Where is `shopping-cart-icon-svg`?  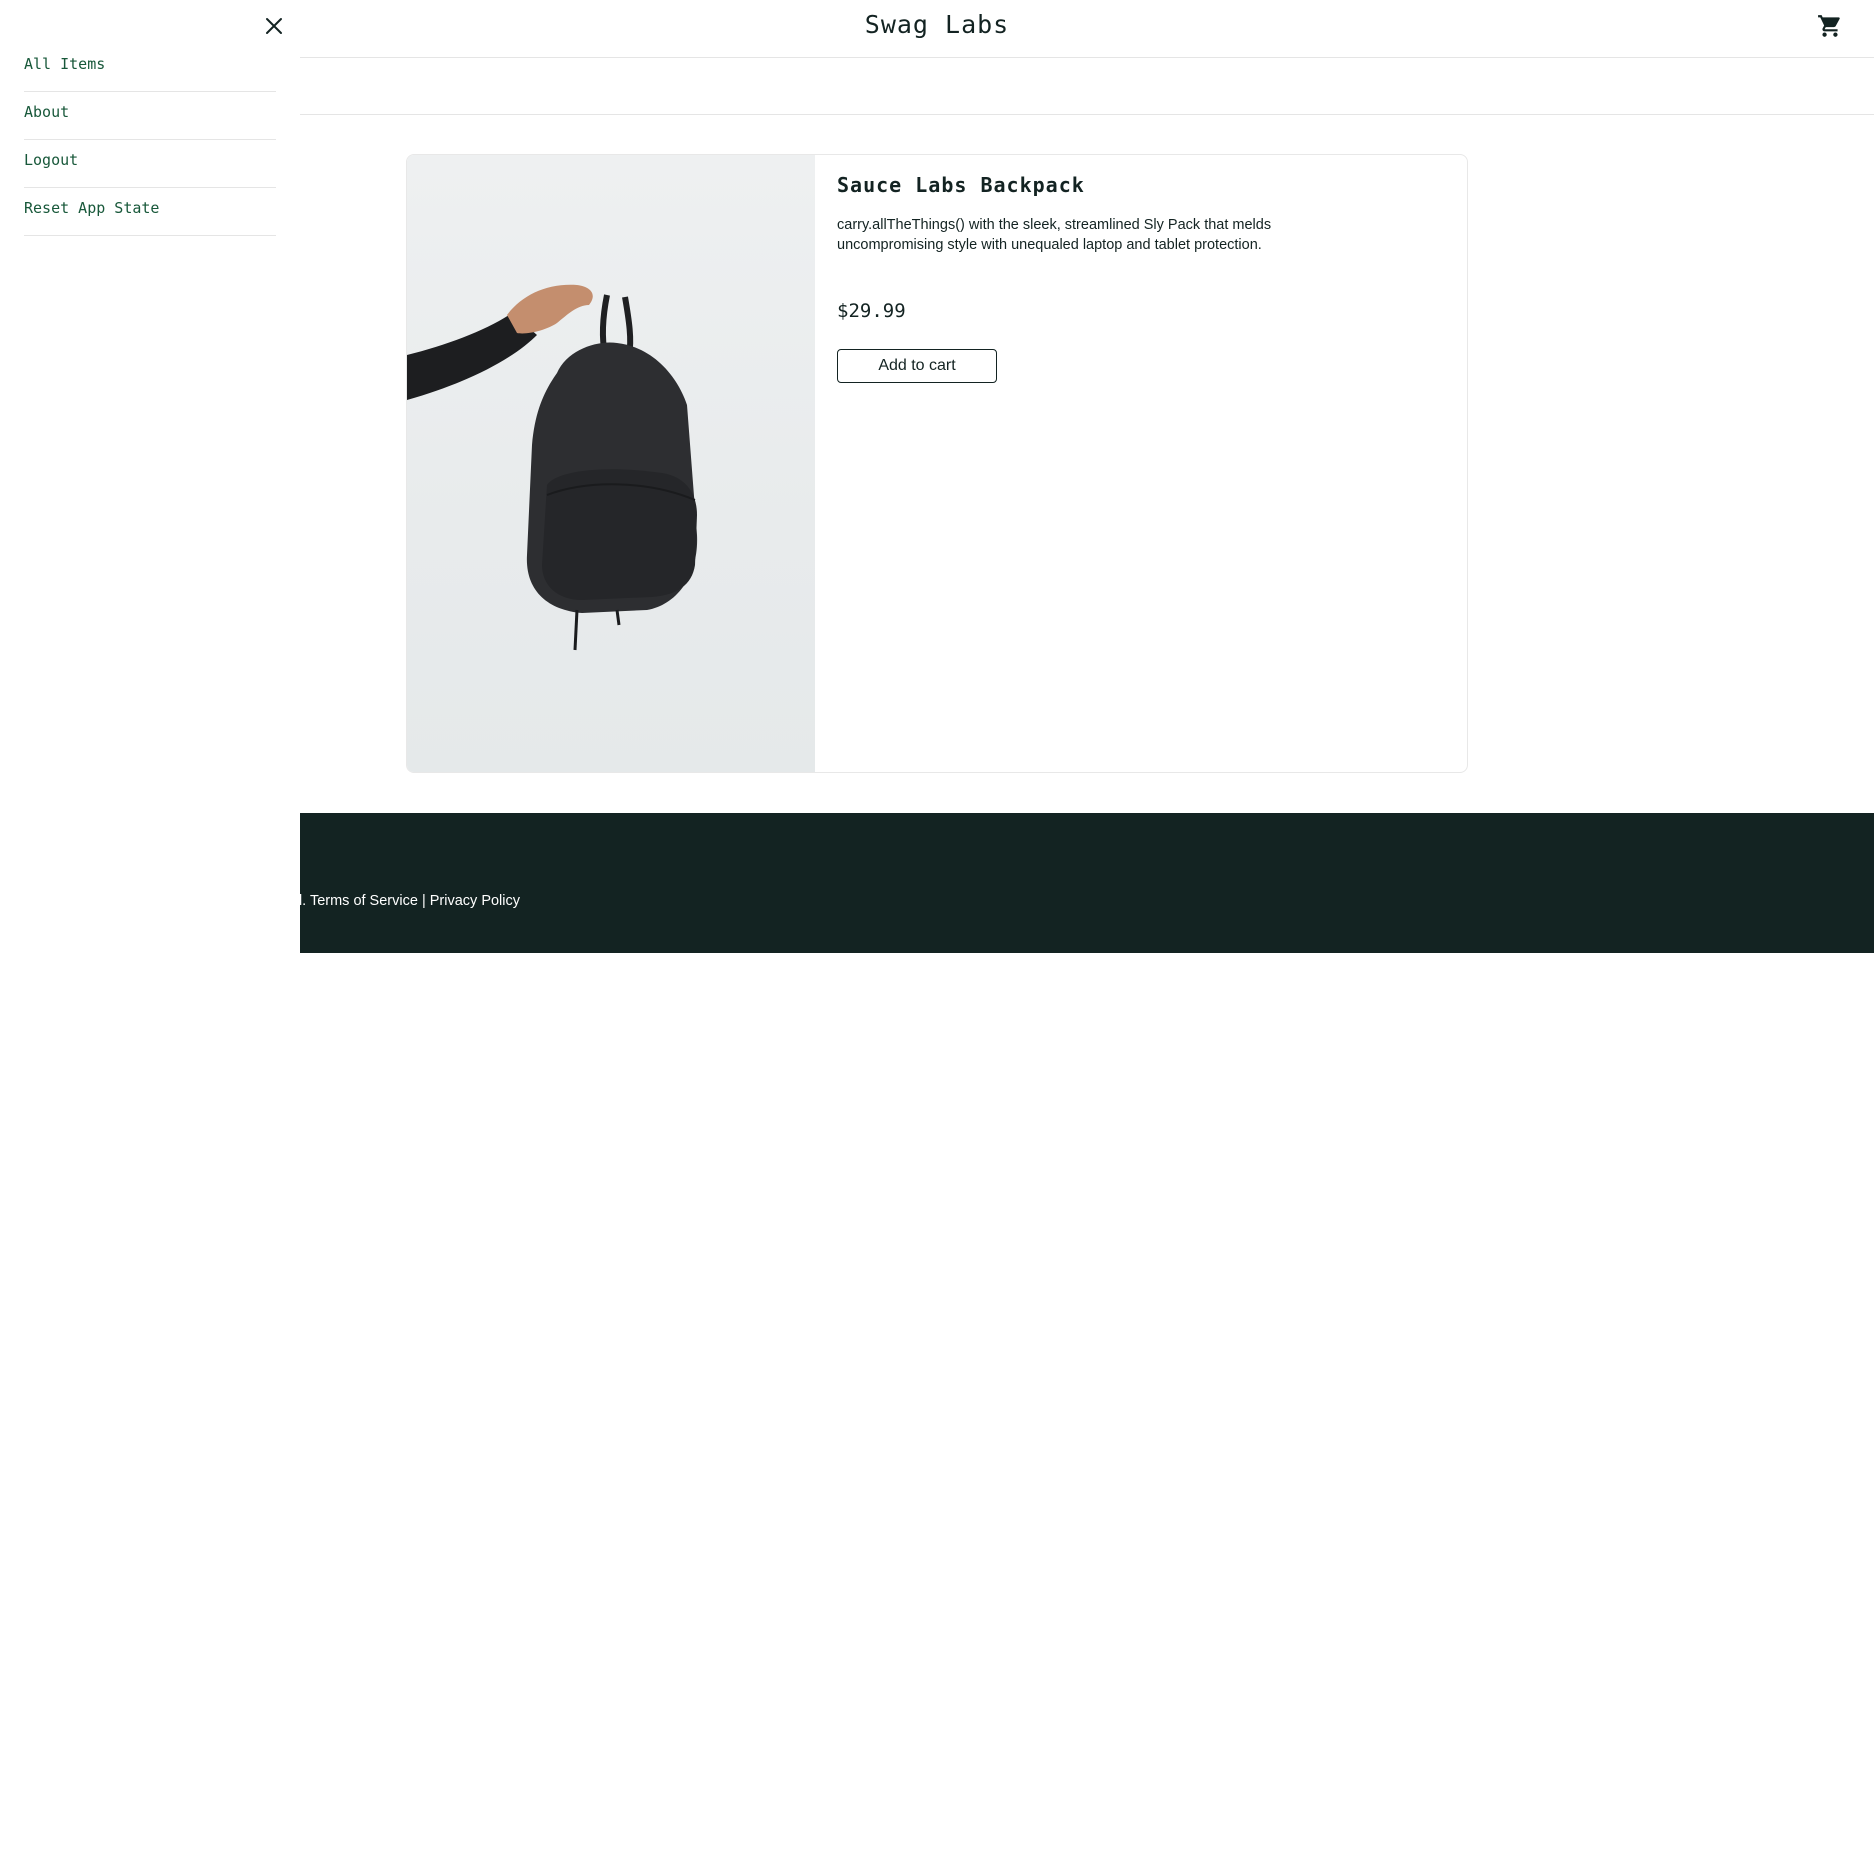
shopping-cart-icon-svg is located at coordinates (1829, 26).